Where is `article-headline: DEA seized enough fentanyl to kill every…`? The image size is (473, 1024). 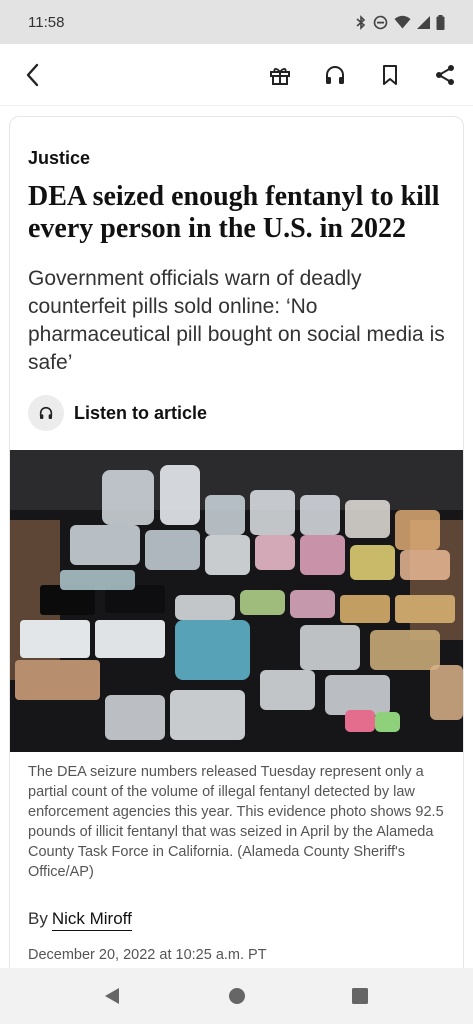
article-headline: DEA seized enough fentanyl to kill every… is located at coordinates (234, 212).